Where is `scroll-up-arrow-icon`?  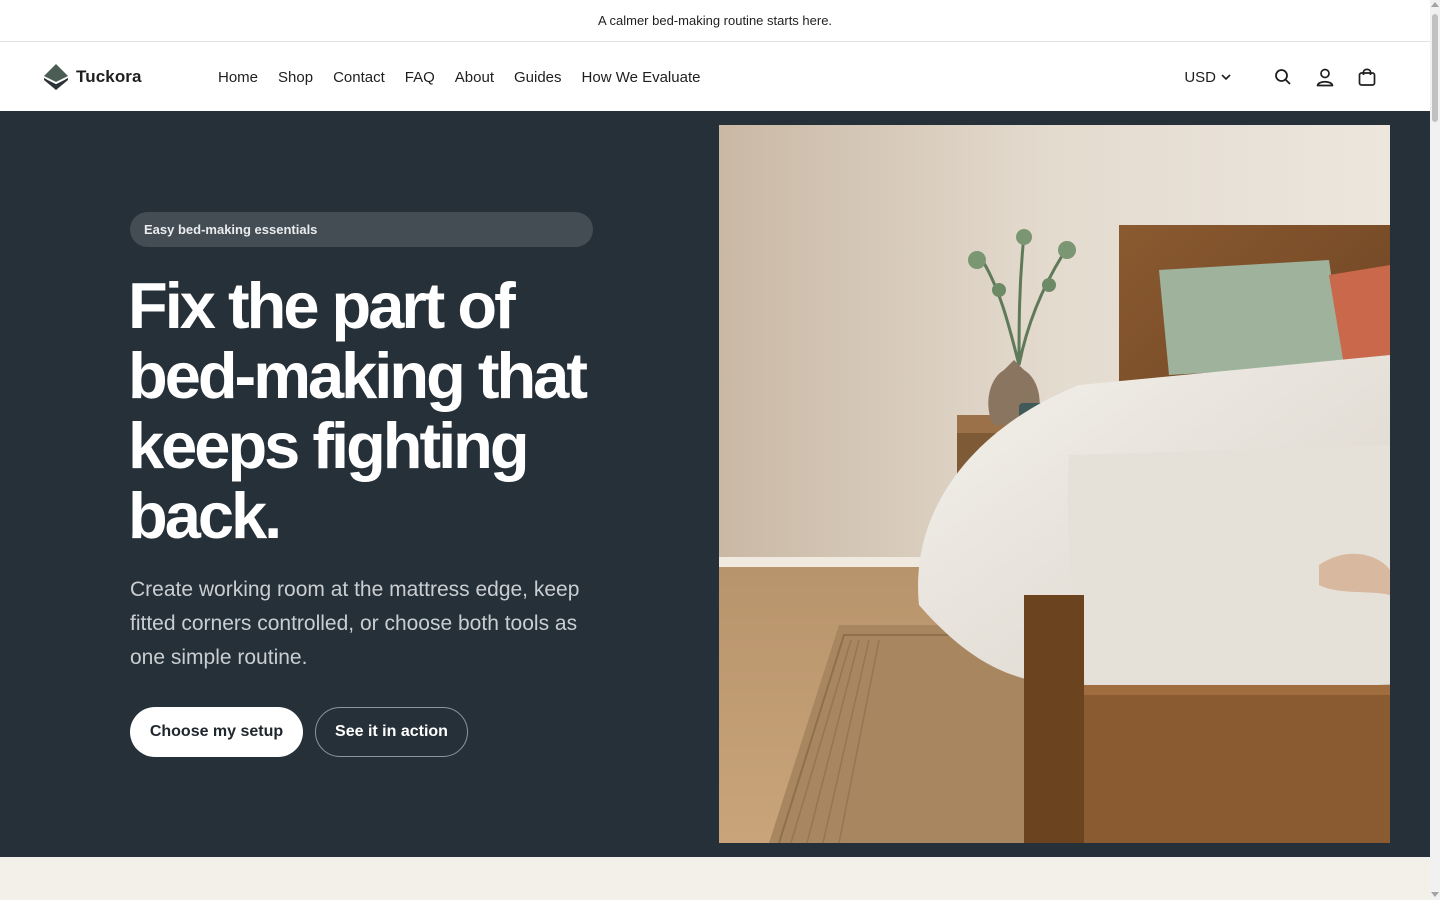
scroll-up-arrow-icon is located at coordinates (1435, 4).